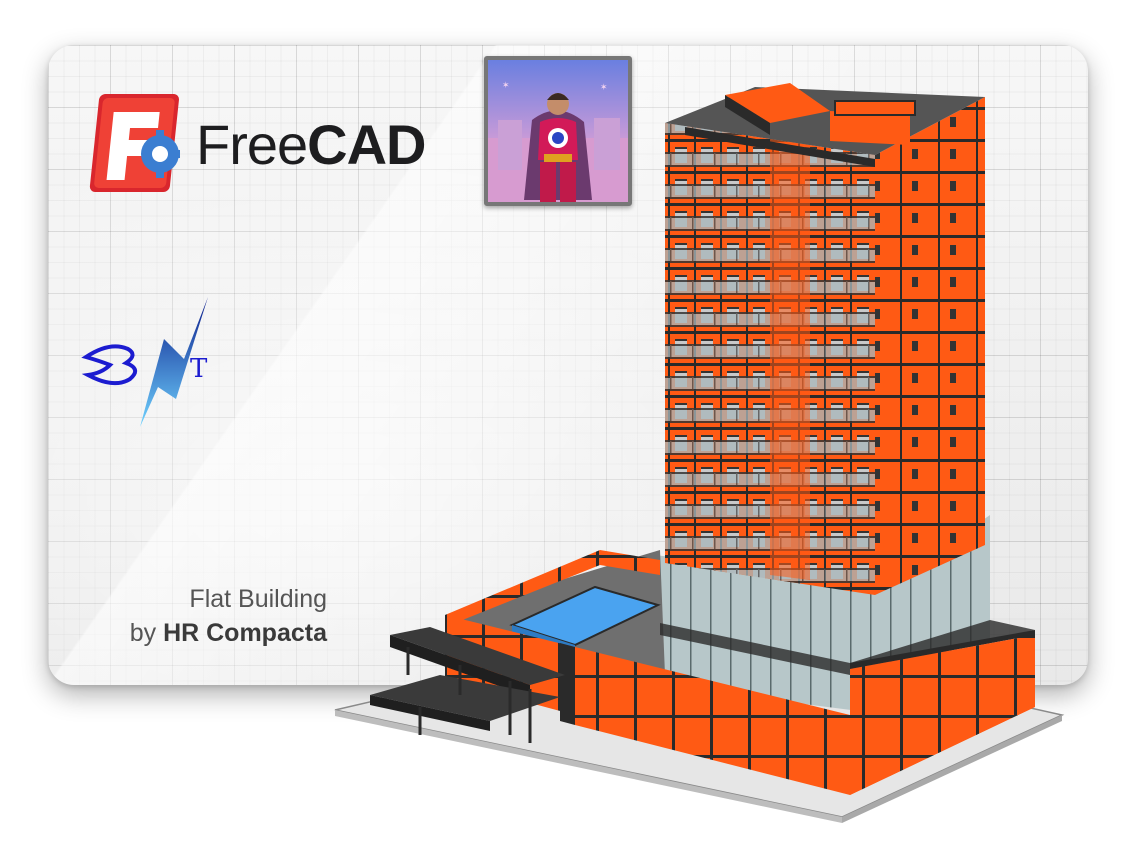 Image resolution: width=1135 pixels, height=868 pixels. What do you see at coordinates (144, 362) in the screenshot?
I see `bnt-signature-logo: T` at bounding box center [144, 362].